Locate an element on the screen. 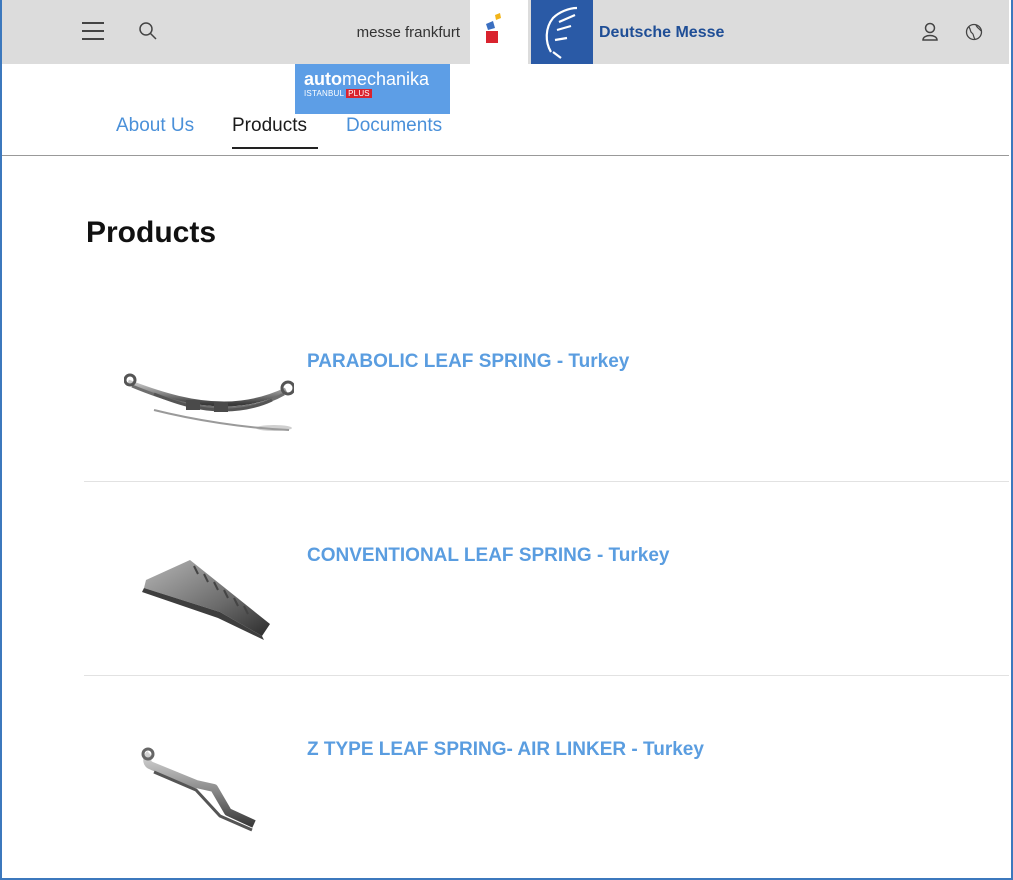 This screenshot has width=1013, height=880. messe-frankfurt-logo is located at coordinates (499, 32).